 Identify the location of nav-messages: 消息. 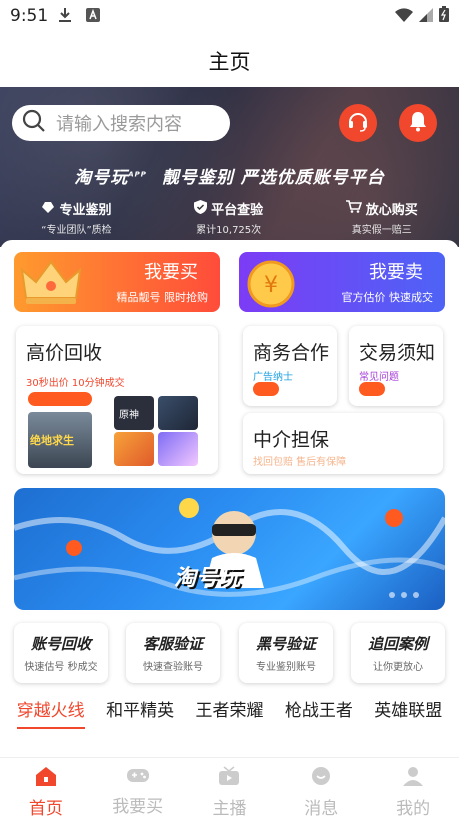
(321, 787).